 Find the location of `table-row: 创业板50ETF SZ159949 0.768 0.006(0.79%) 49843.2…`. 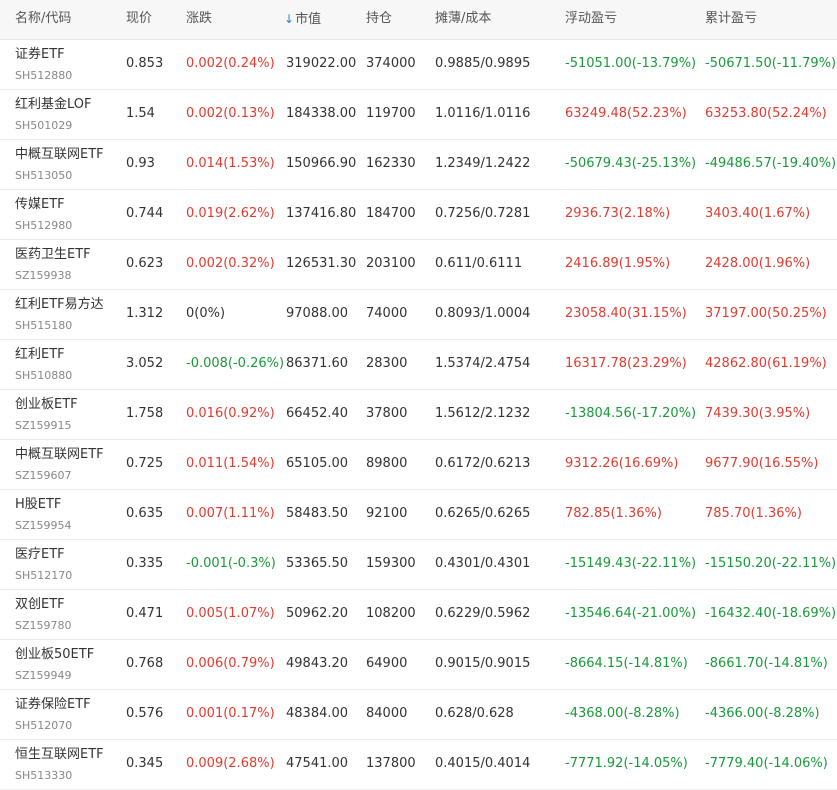

table-row: 创业板50ETF SZ159949 0.768 0.006(0.79%) 49843.2… is located at coordinates (418, 665).